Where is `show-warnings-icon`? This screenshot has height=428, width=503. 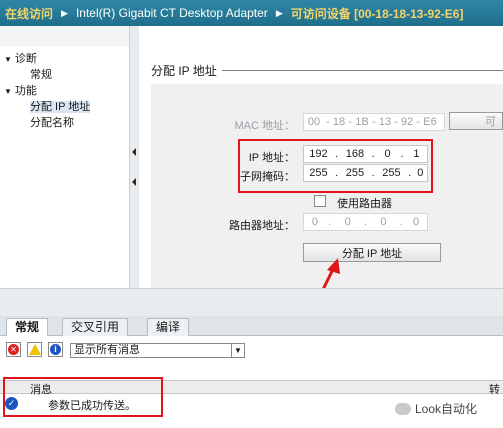 show-warnings-icon is located at coordinates (34, 349).